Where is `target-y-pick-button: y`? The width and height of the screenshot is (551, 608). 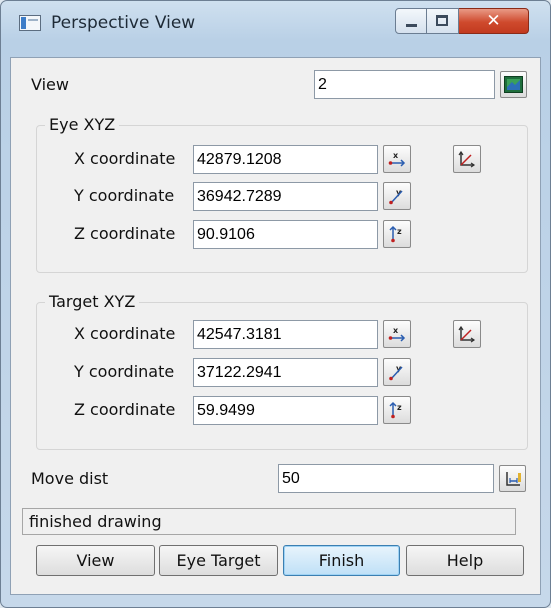 target-y-pick-button: y is located at coordinates (397, 372).